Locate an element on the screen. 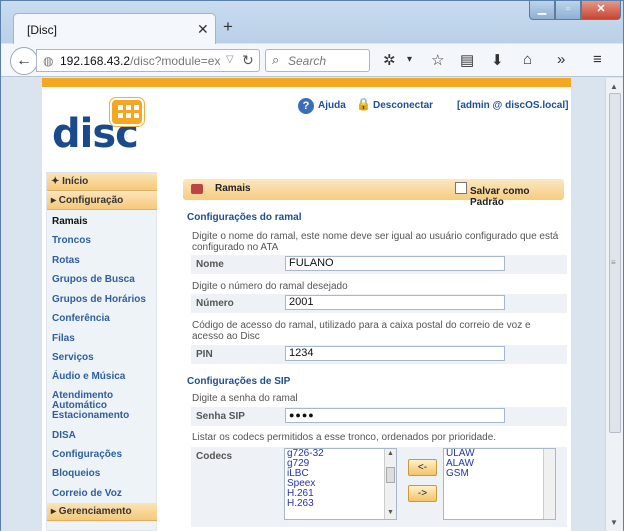 The width and height of the screenshot is (624, 531). number-input: 2001 is located at coordinates (395, 302).